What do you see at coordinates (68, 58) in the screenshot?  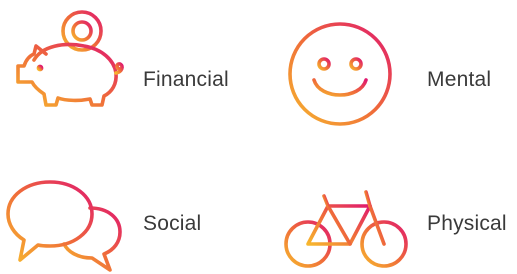 I see `piggy-bank-icon` at bounding box center [68, 58].